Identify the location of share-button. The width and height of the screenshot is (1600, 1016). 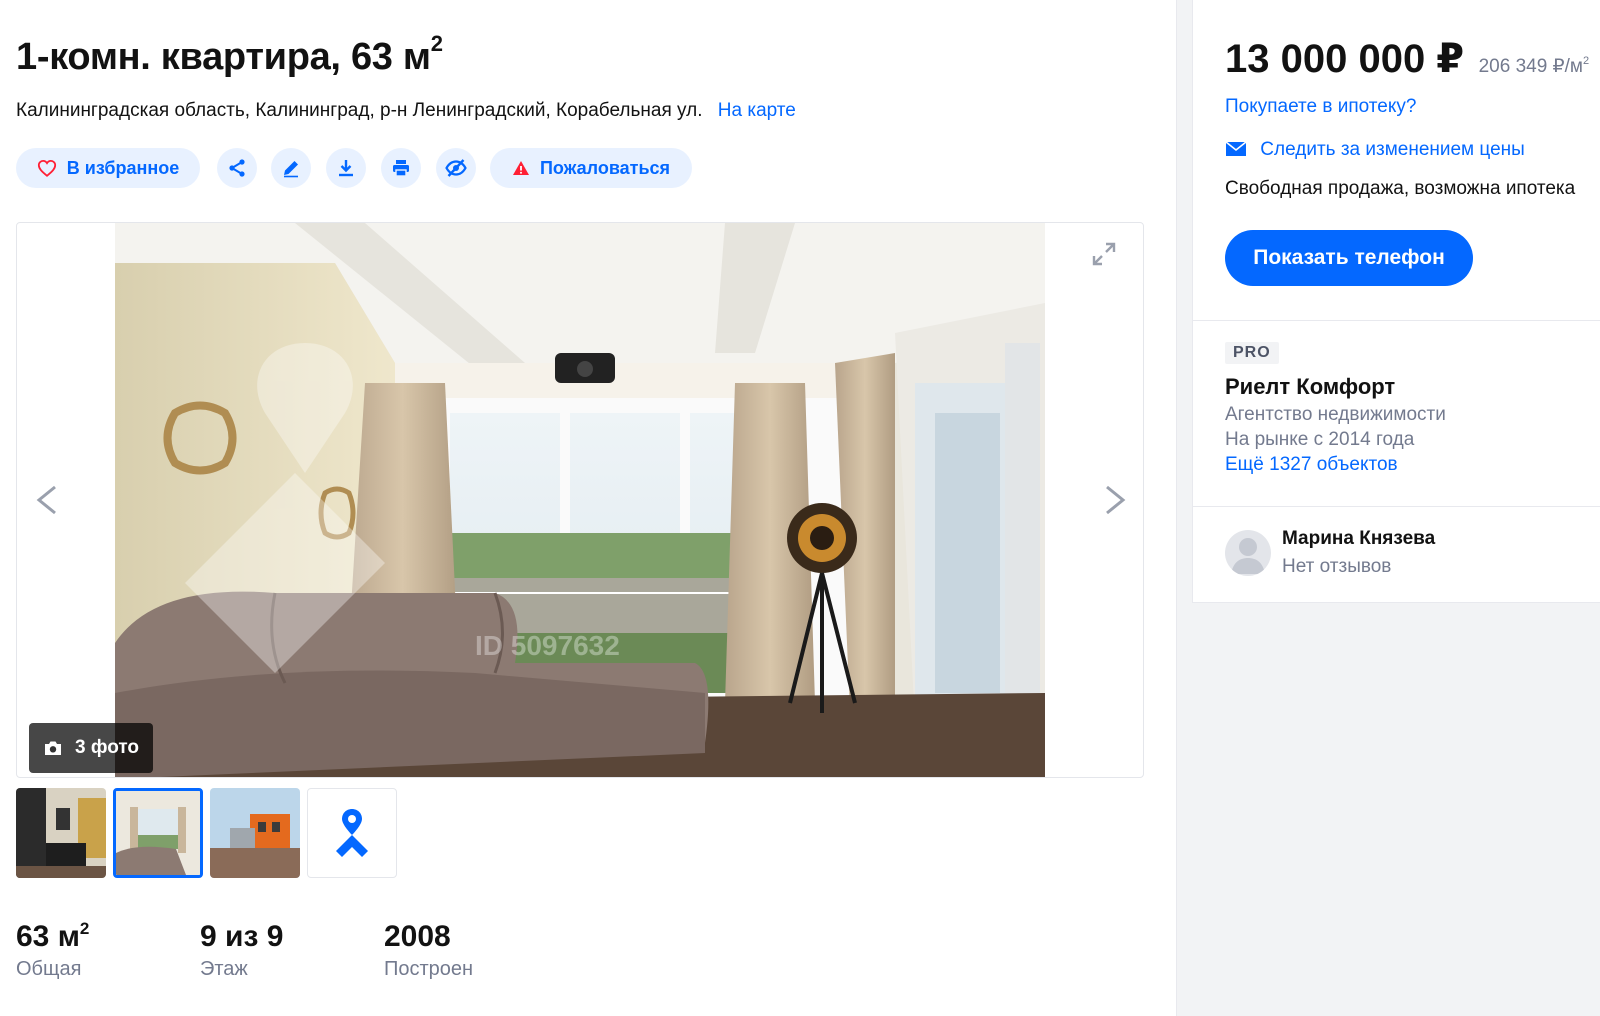
(237, 168).